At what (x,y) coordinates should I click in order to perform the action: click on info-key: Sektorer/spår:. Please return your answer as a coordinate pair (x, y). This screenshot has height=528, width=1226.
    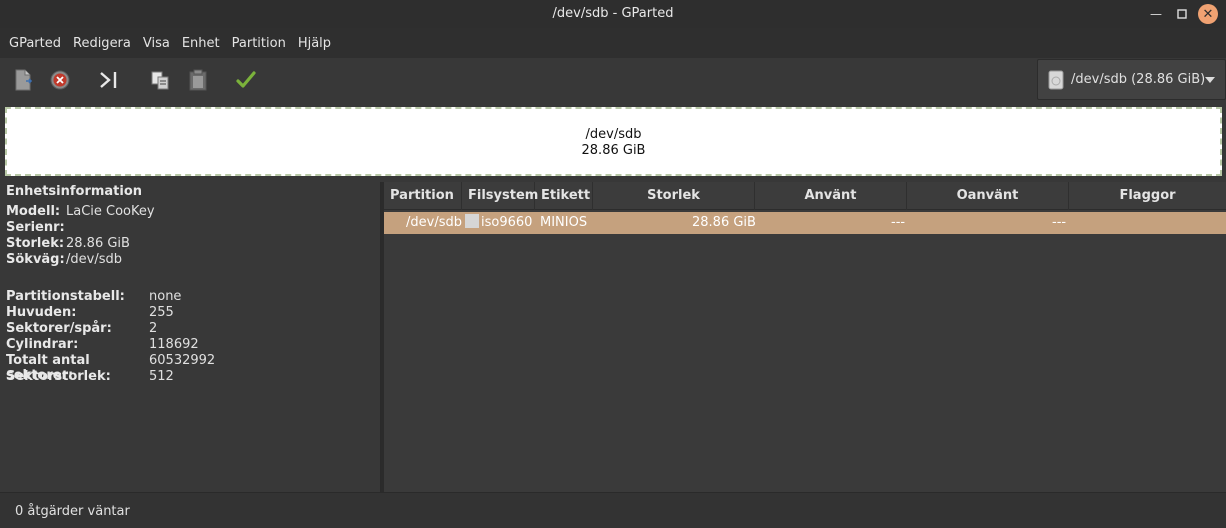
    Looking at the image, I should click on (59, 328).